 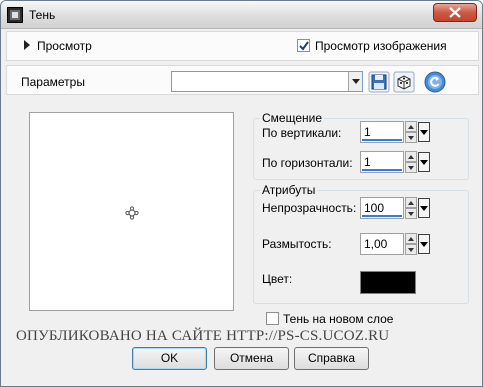 I want to click on ok-button: OK, so click(x=169, y=358).